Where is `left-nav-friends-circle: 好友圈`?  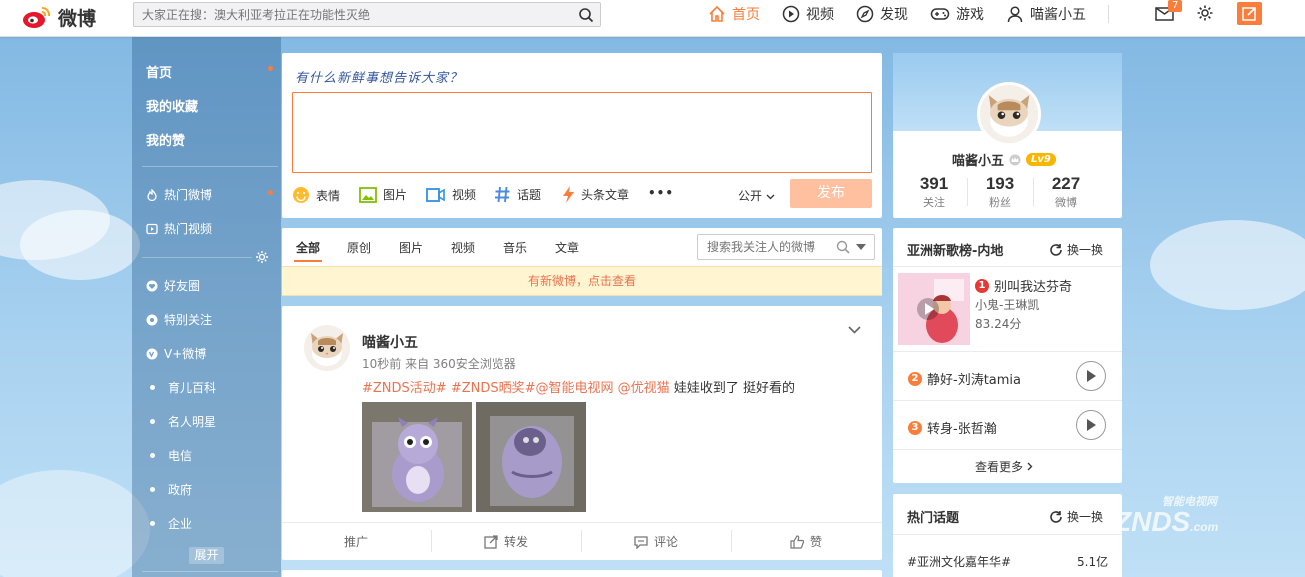
left-nav-friends-circle: 好友圈 is located at coordinates (173, 285).